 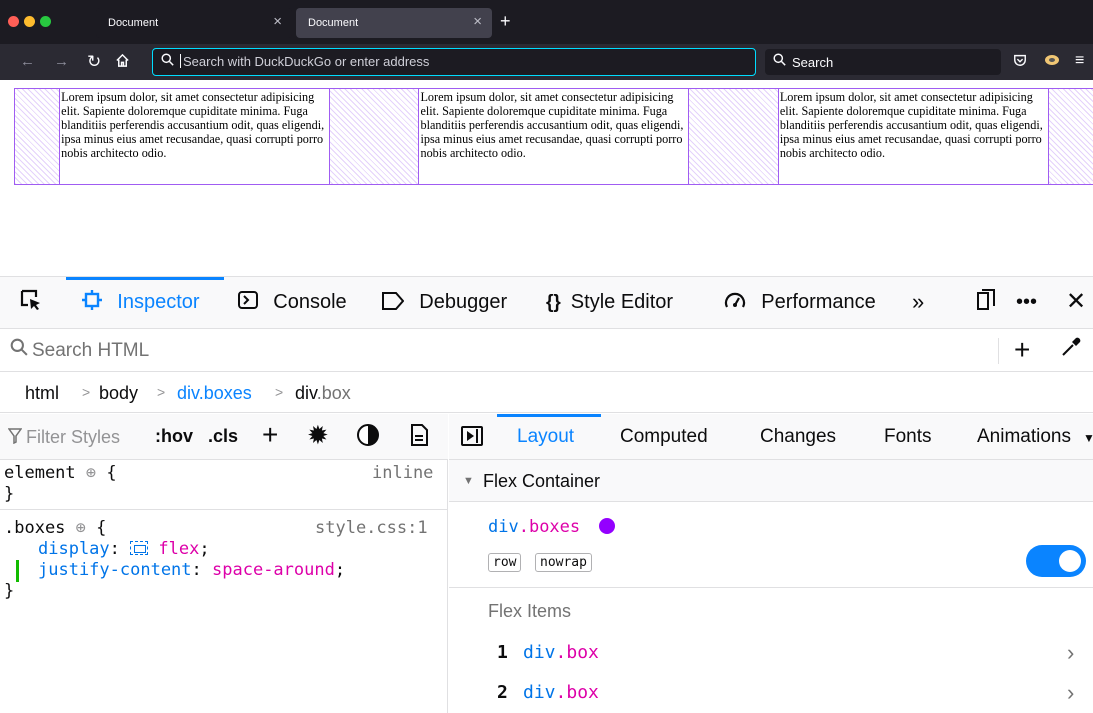 I want to click on element-picker-icon, so click(x=31, y=303).